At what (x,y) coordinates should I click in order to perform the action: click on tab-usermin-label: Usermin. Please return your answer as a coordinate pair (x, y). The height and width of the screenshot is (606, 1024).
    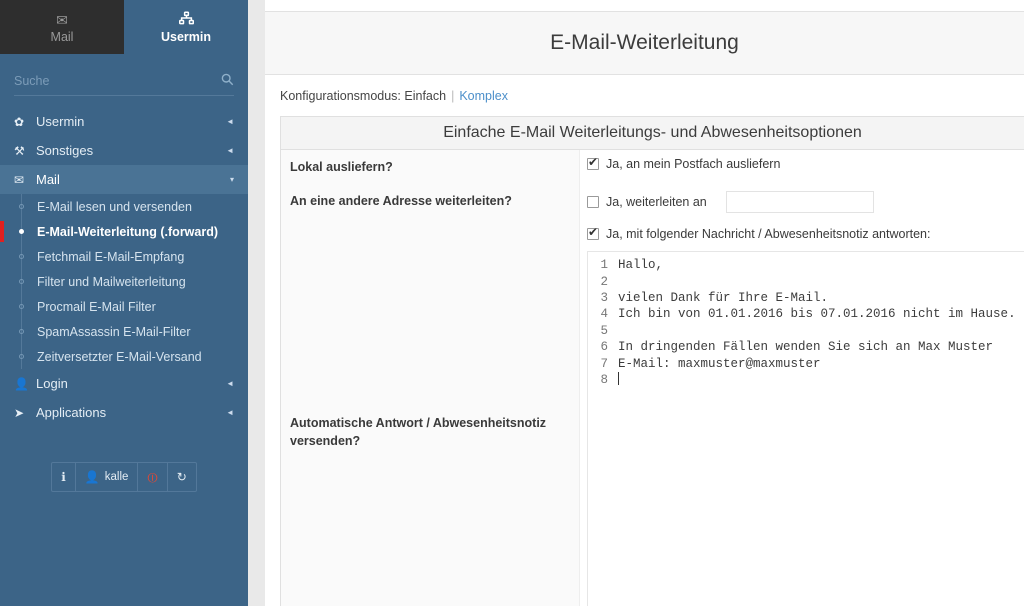
    Looking at the image, I should click on (186, 36).